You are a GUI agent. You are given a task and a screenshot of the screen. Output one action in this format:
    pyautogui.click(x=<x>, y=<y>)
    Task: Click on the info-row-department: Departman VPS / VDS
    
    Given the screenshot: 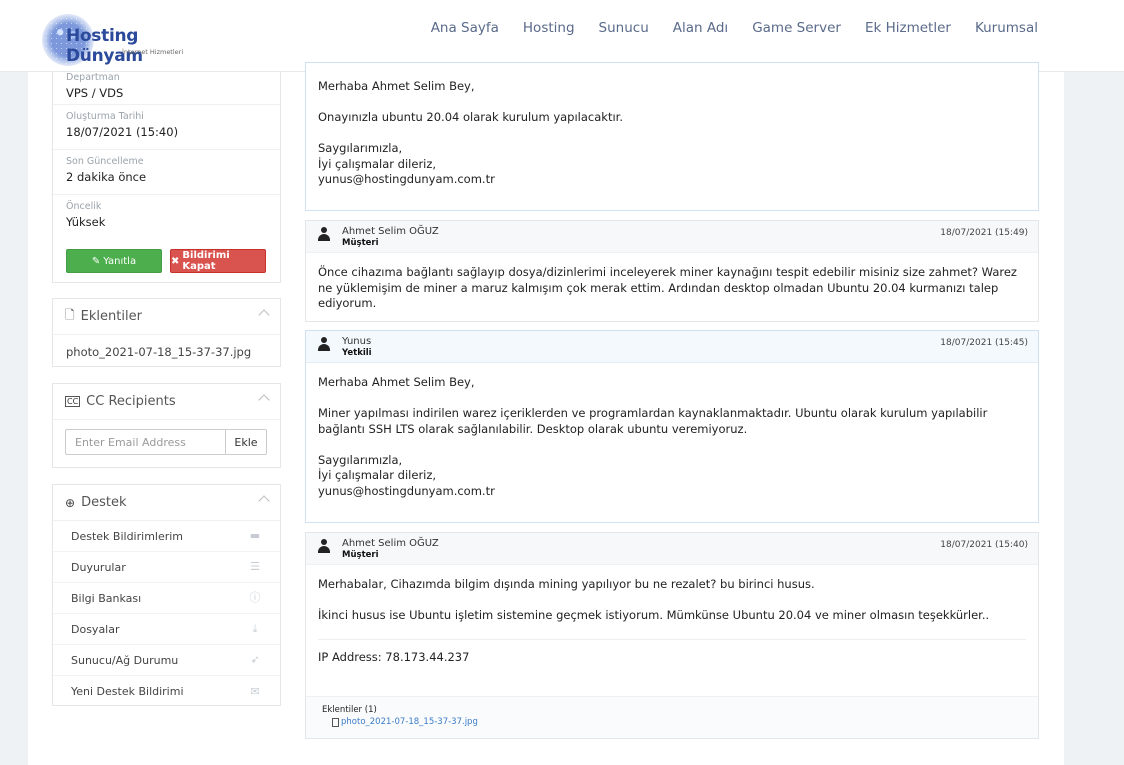 What is the action you would take?
    pyautogui.click(x=166, y=88)
    